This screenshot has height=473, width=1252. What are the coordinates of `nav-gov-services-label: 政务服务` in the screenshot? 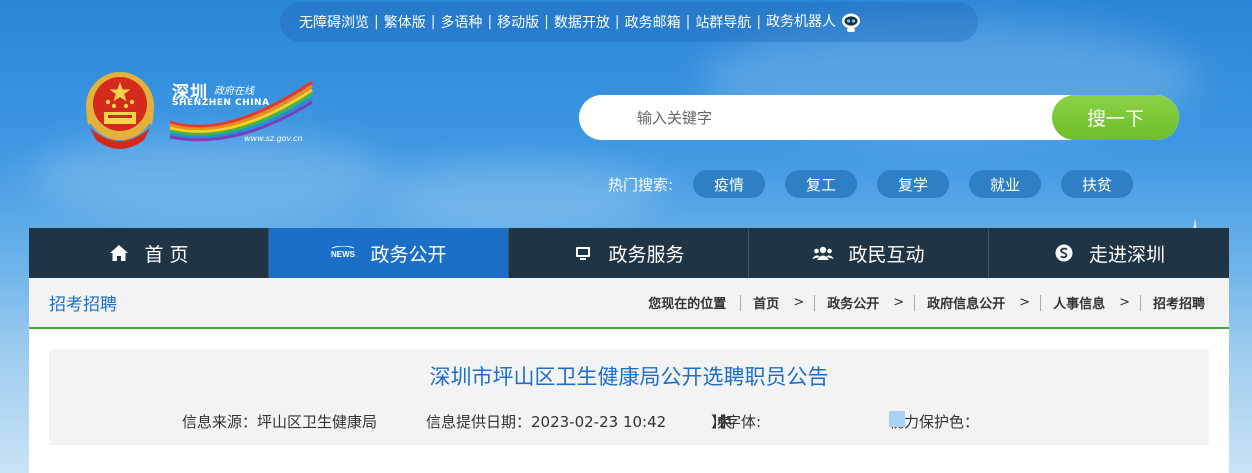 It's located at (646, 254).